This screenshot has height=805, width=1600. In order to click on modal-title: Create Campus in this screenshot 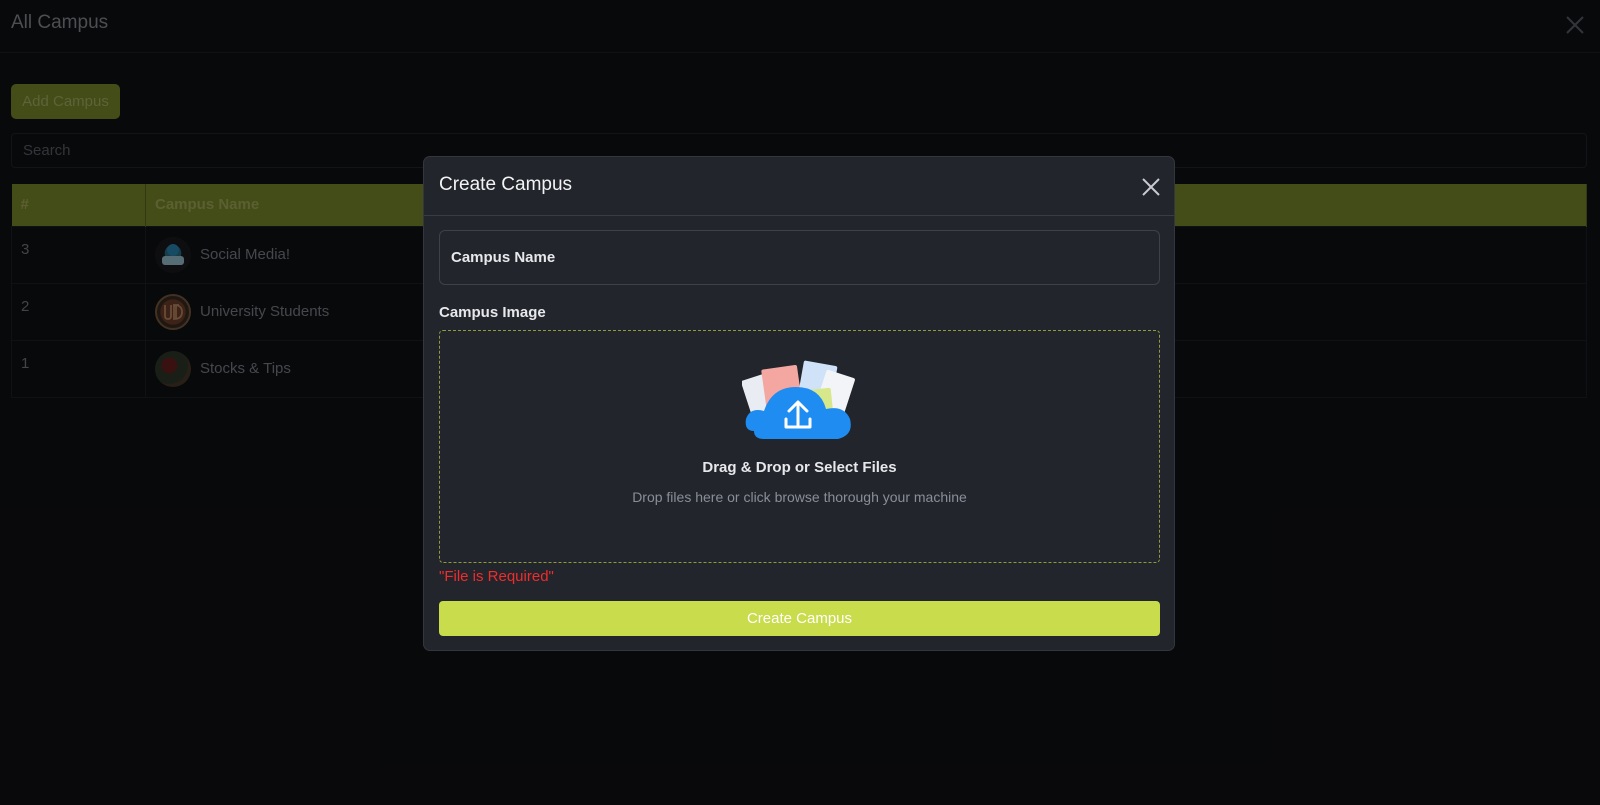, I will do `click(506, 184)`.